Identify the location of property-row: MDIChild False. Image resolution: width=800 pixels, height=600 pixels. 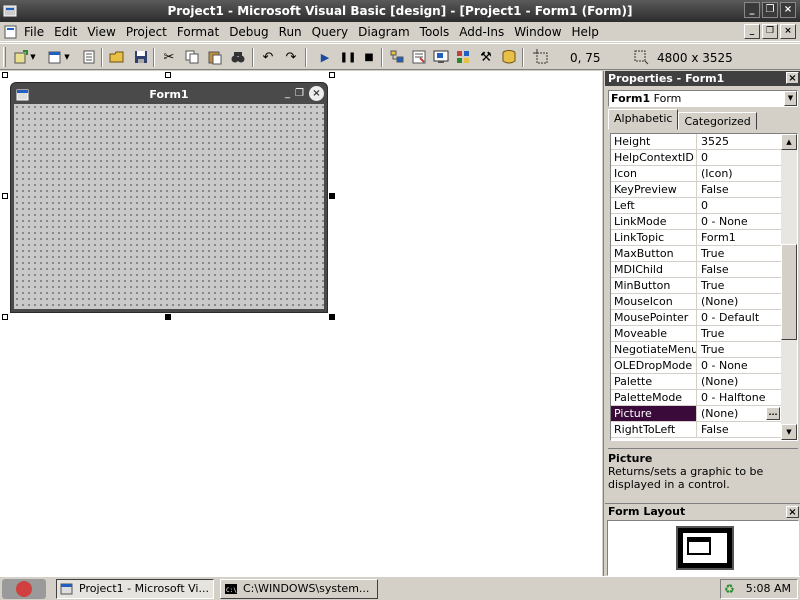
(696, 270).